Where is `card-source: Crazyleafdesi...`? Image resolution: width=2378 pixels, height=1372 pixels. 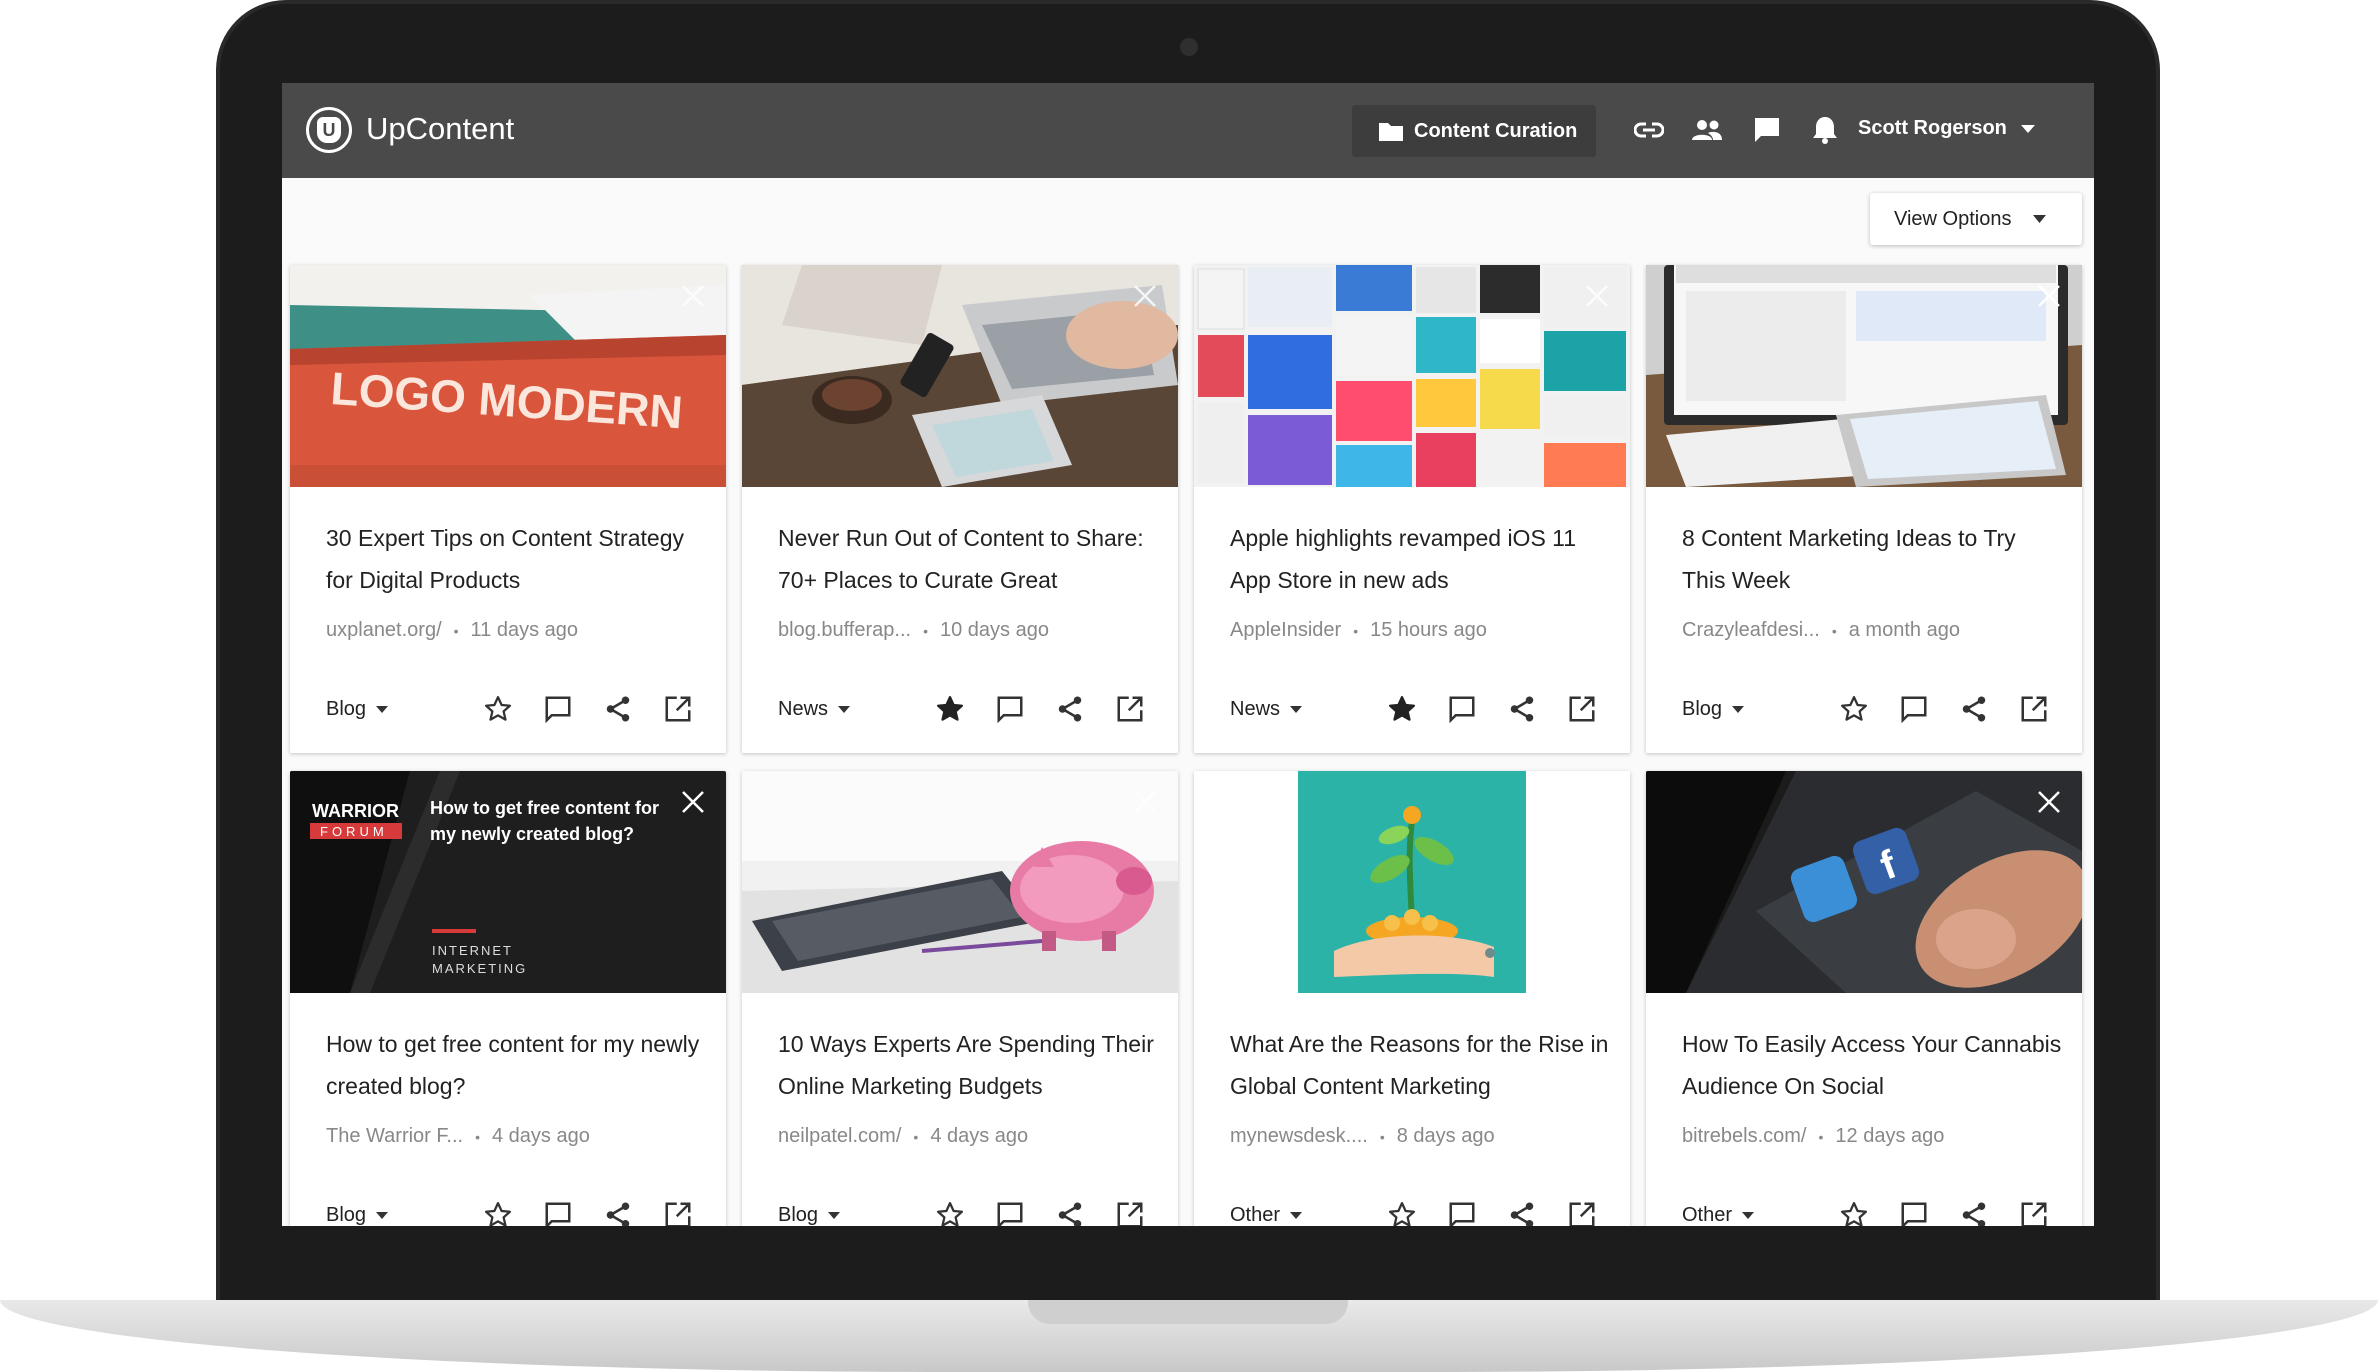 card-source: Crazyleafdesi... is located at coordinates (1751, 630).